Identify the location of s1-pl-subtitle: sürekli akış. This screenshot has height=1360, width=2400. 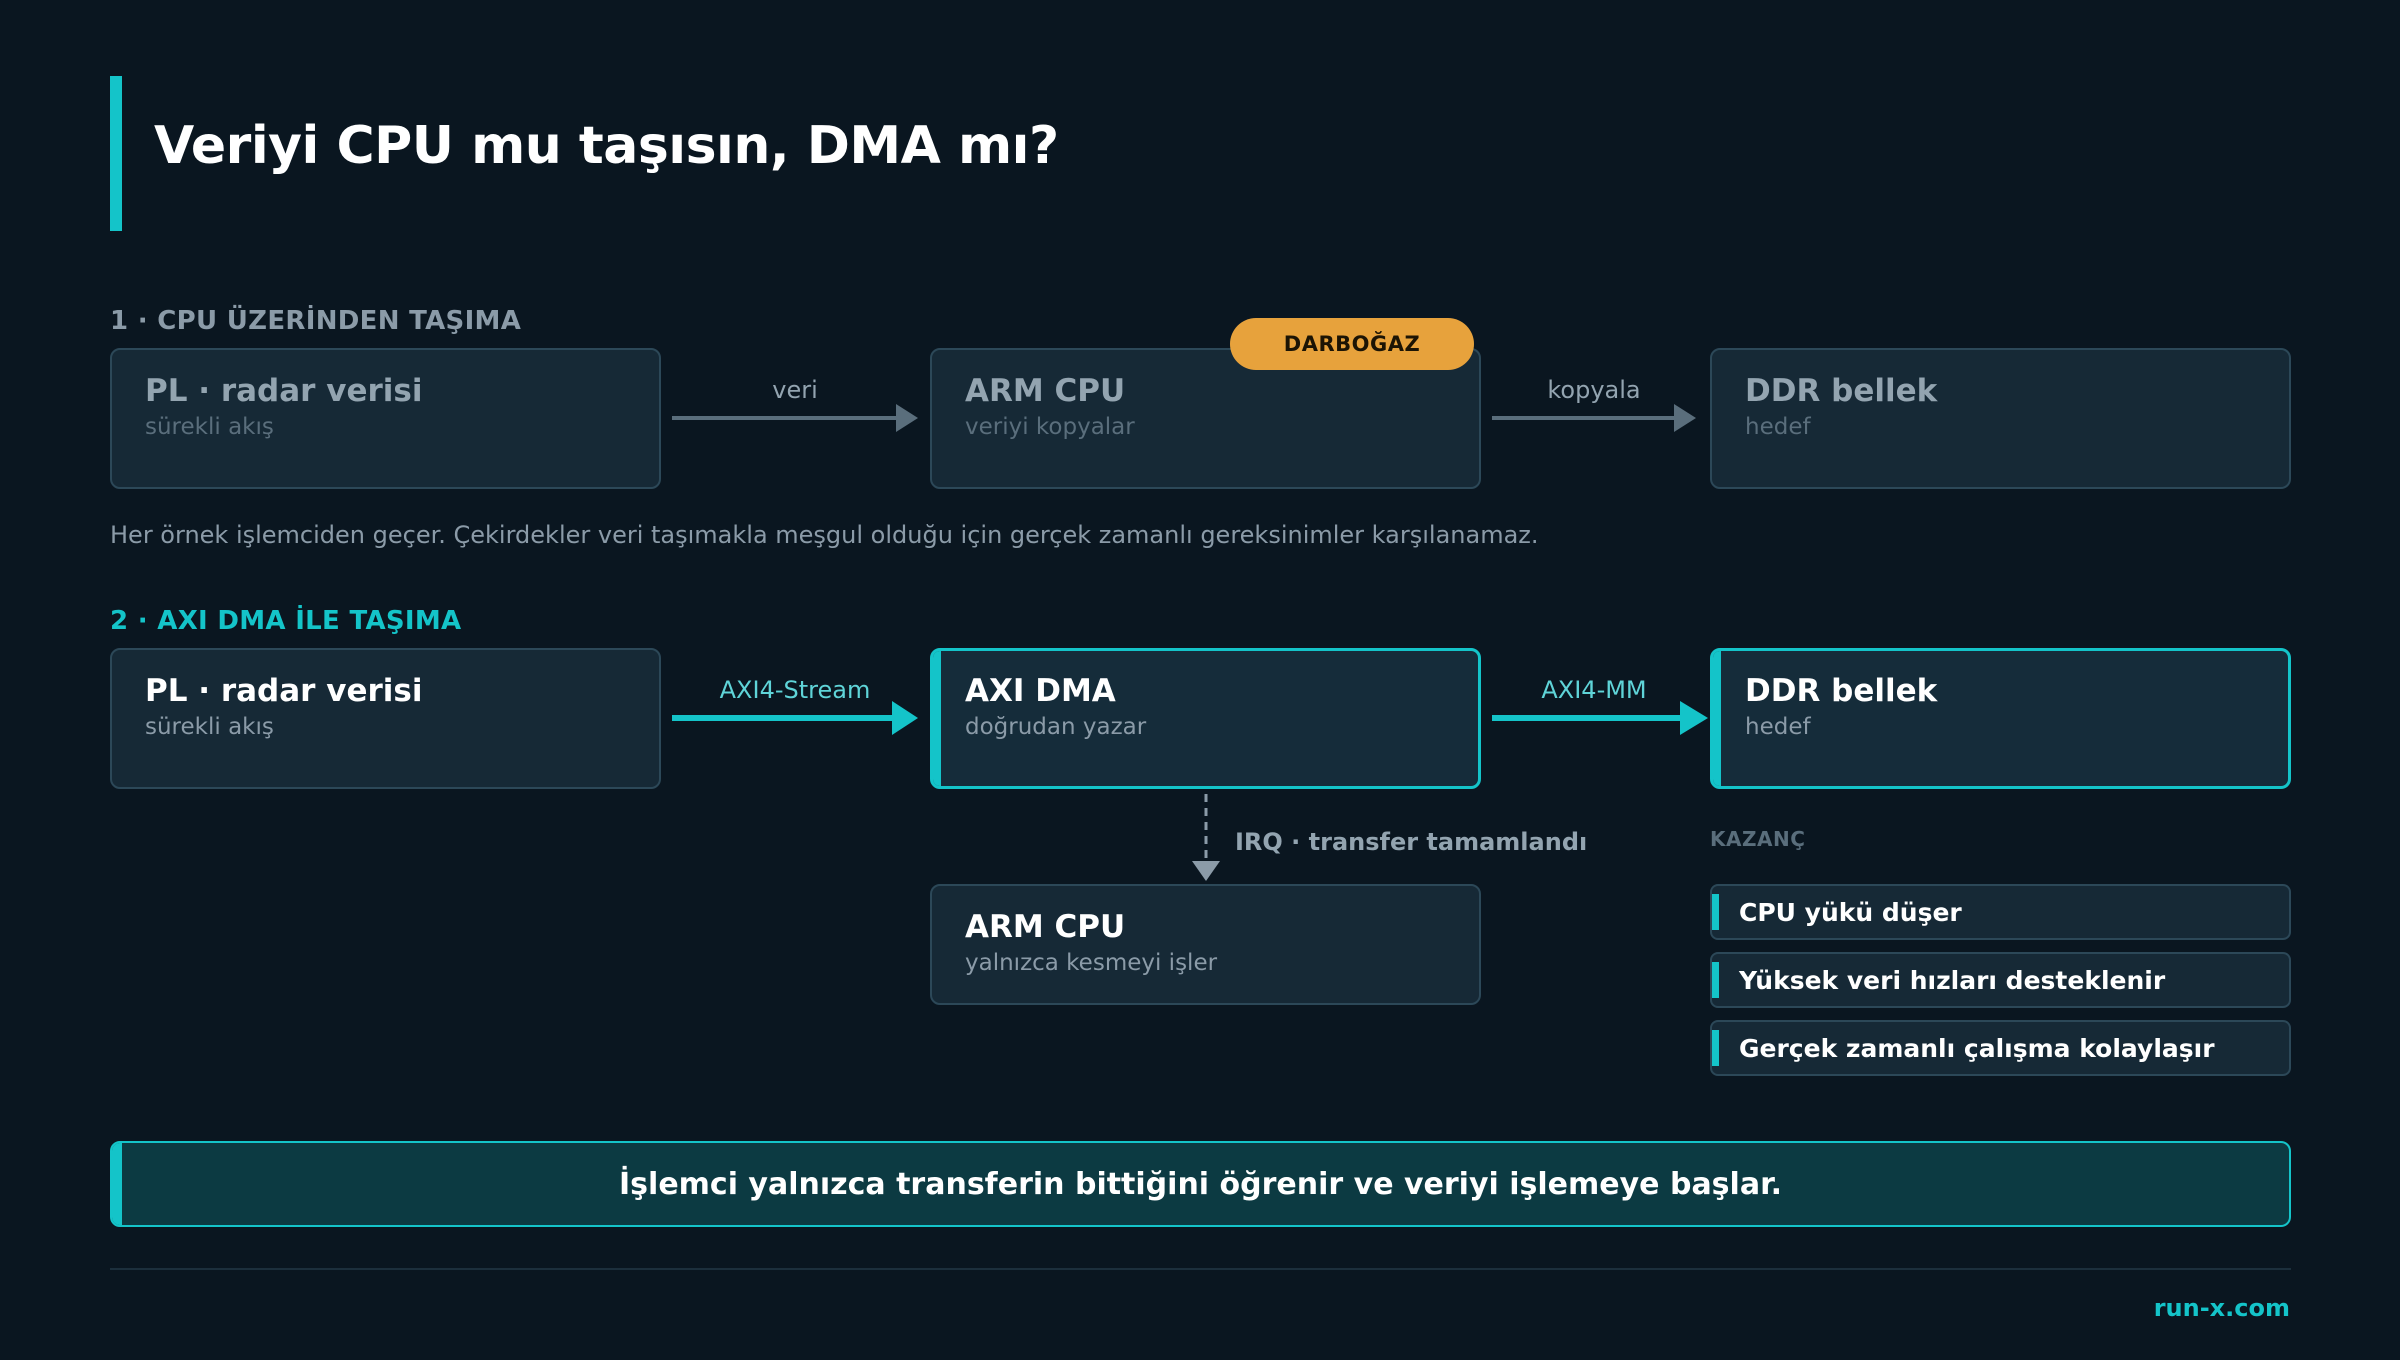
(209, 427).